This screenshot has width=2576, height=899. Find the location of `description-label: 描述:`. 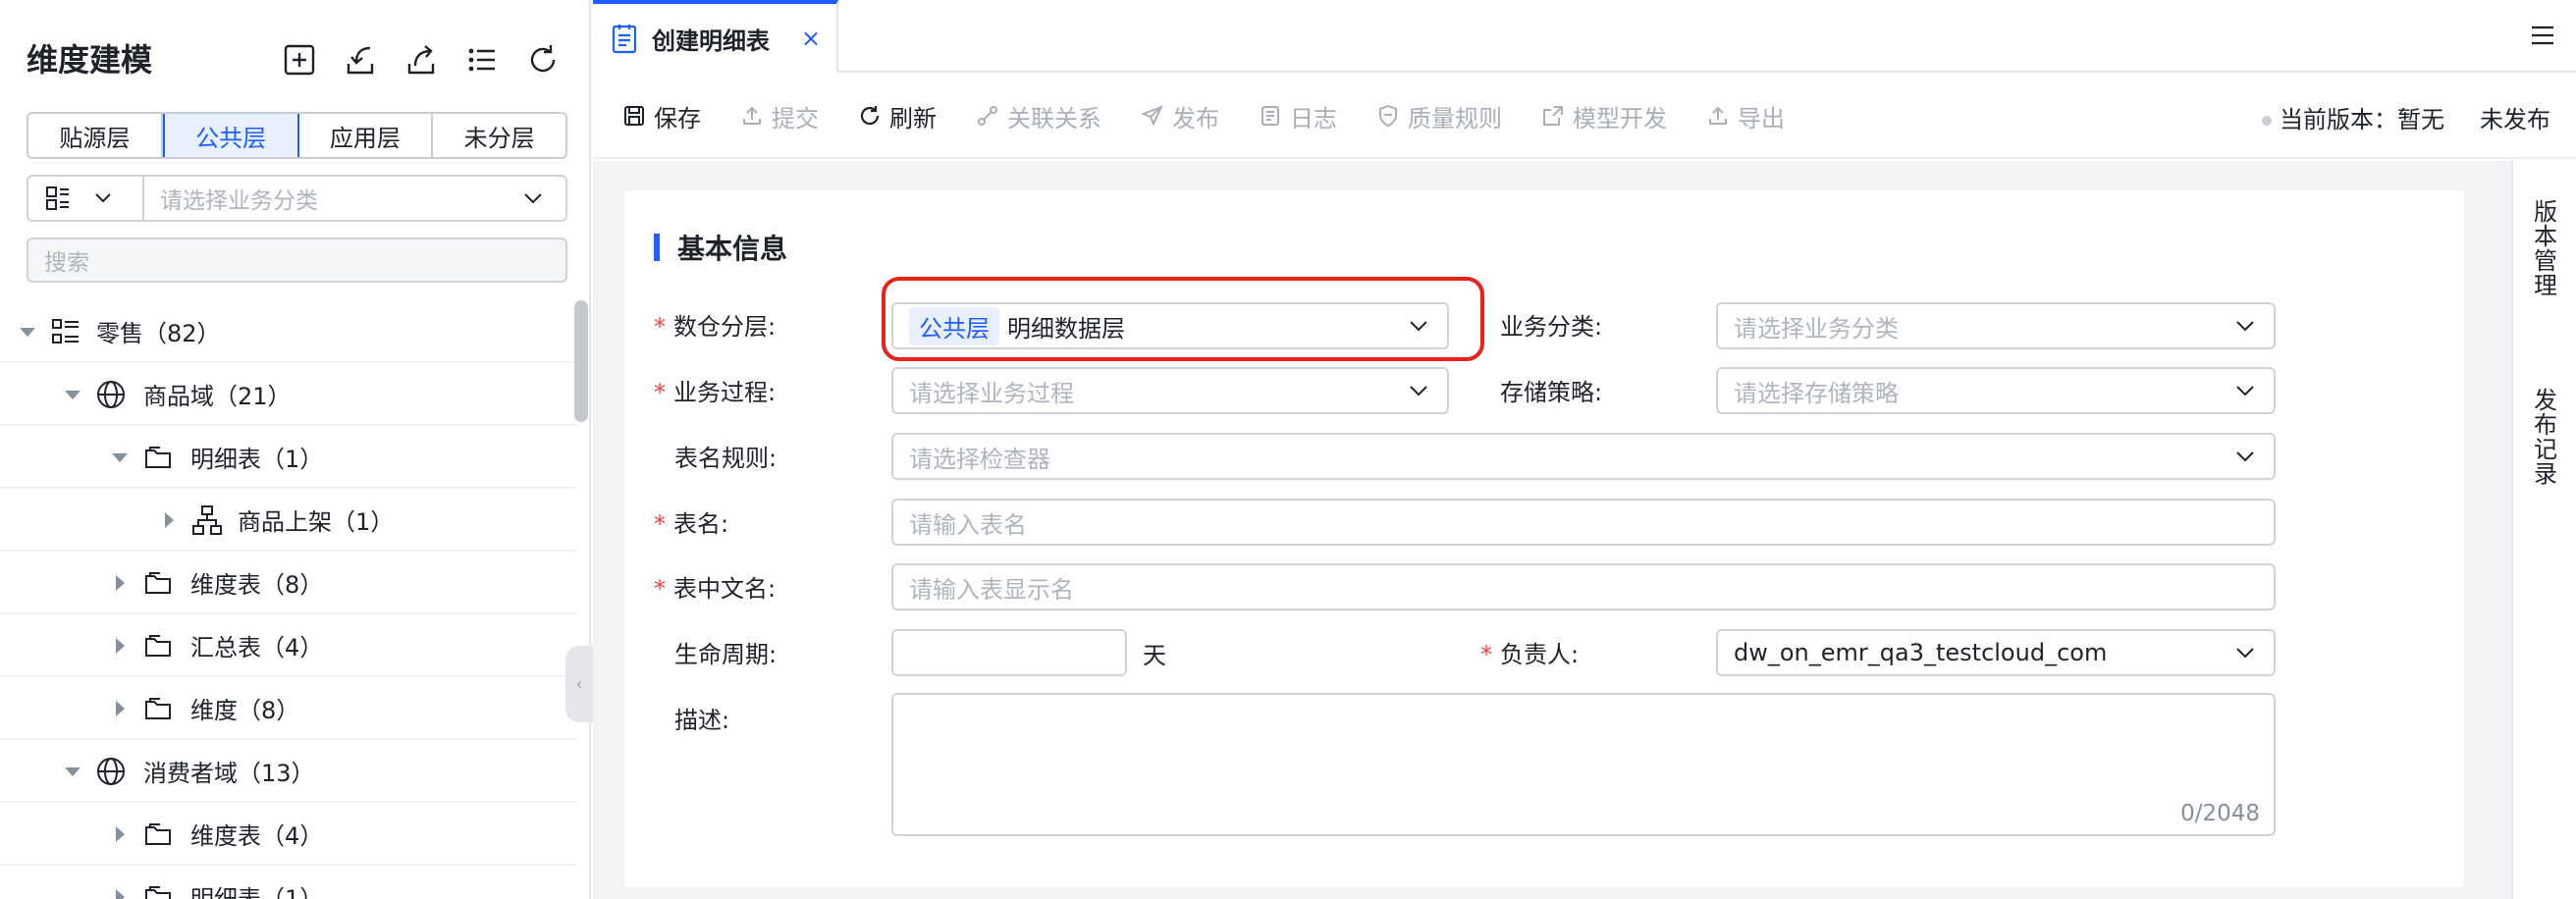

description-label: 描述: is located at coordinates (702, 720).